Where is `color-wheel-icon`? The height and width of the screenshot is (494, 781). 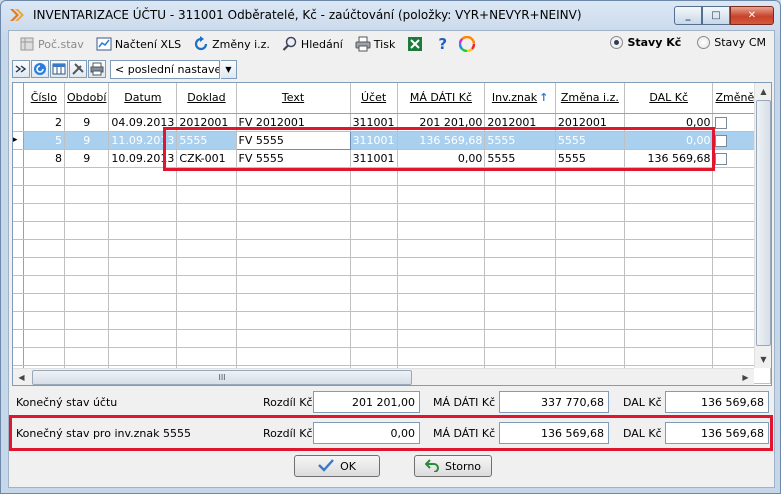
color-wheel-icon is located at coordinates (467, 44).